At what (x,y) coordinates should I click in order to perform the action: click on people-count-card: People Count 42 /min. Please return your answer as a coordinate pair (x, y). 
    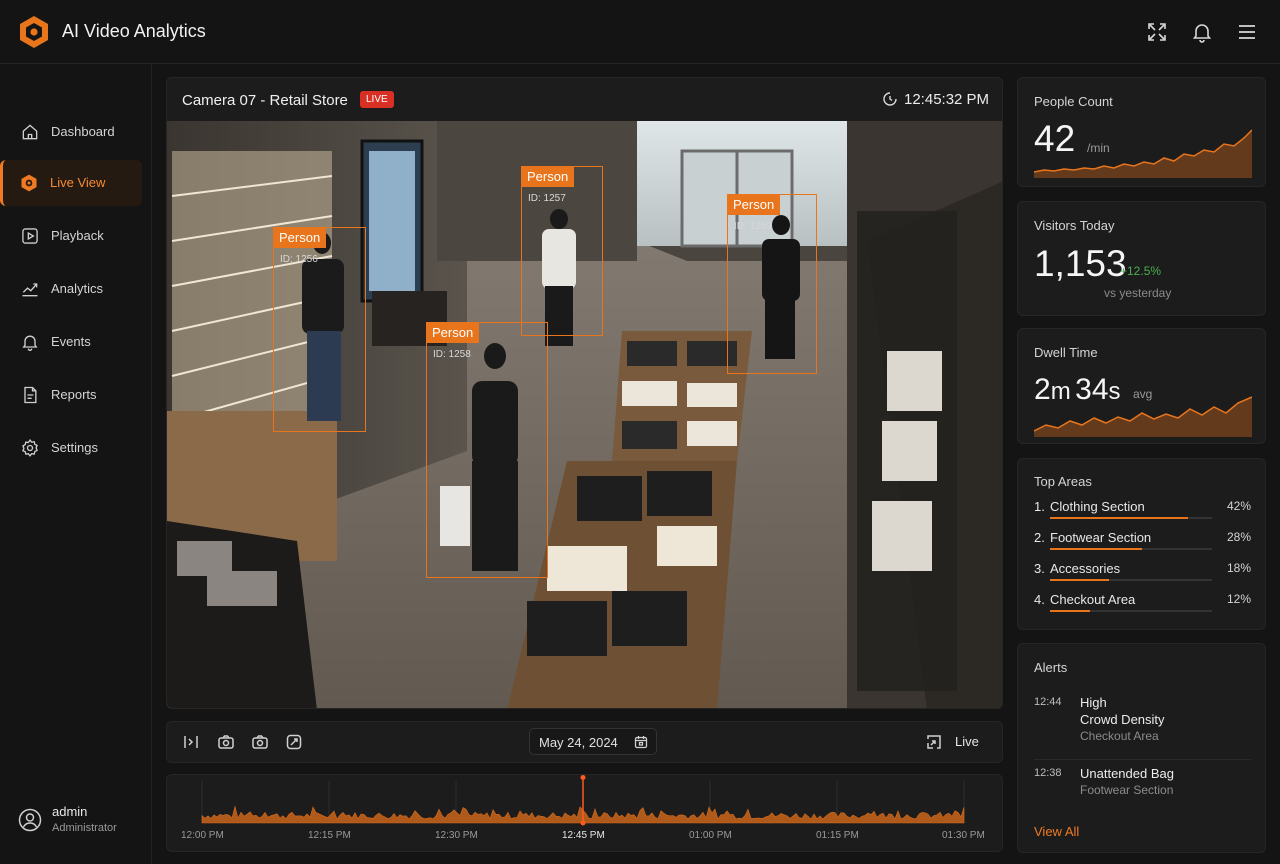
    Looking at the image, I should click on (1141, 132).